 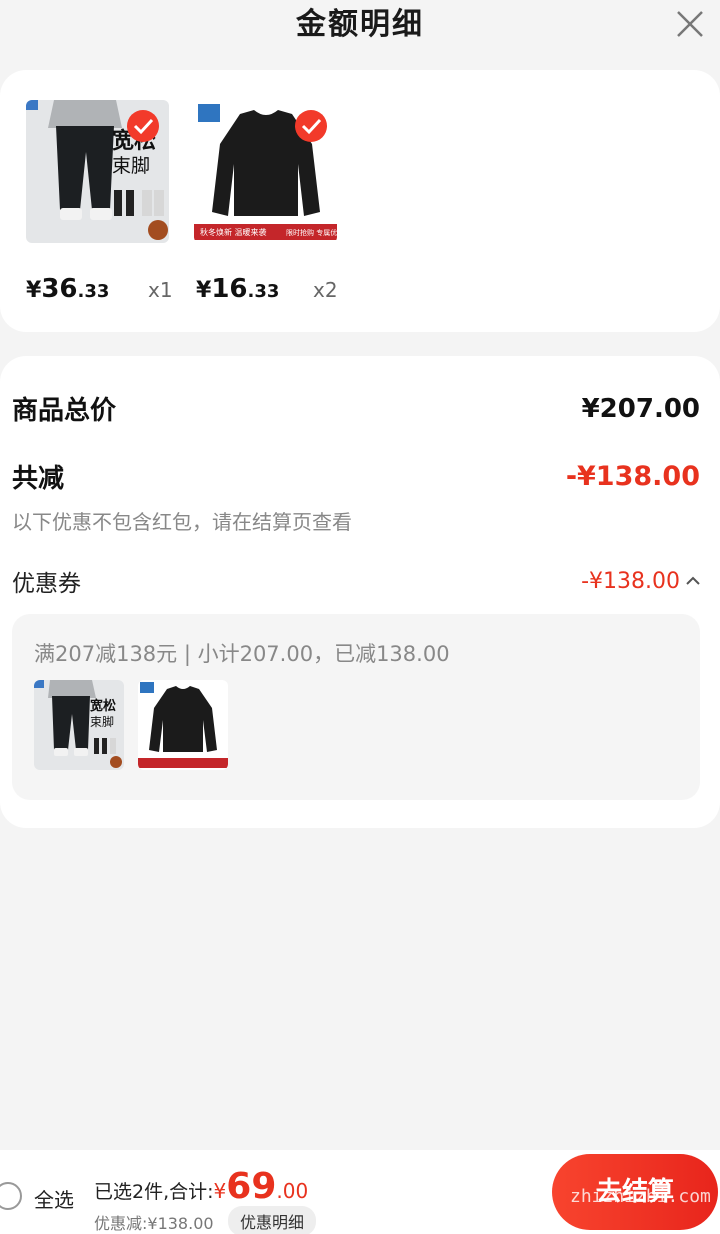 I want to click on product-item: 秋冬焕新 温暖来袭 限时抢购 专属优惠, so click(x=266, y=171).